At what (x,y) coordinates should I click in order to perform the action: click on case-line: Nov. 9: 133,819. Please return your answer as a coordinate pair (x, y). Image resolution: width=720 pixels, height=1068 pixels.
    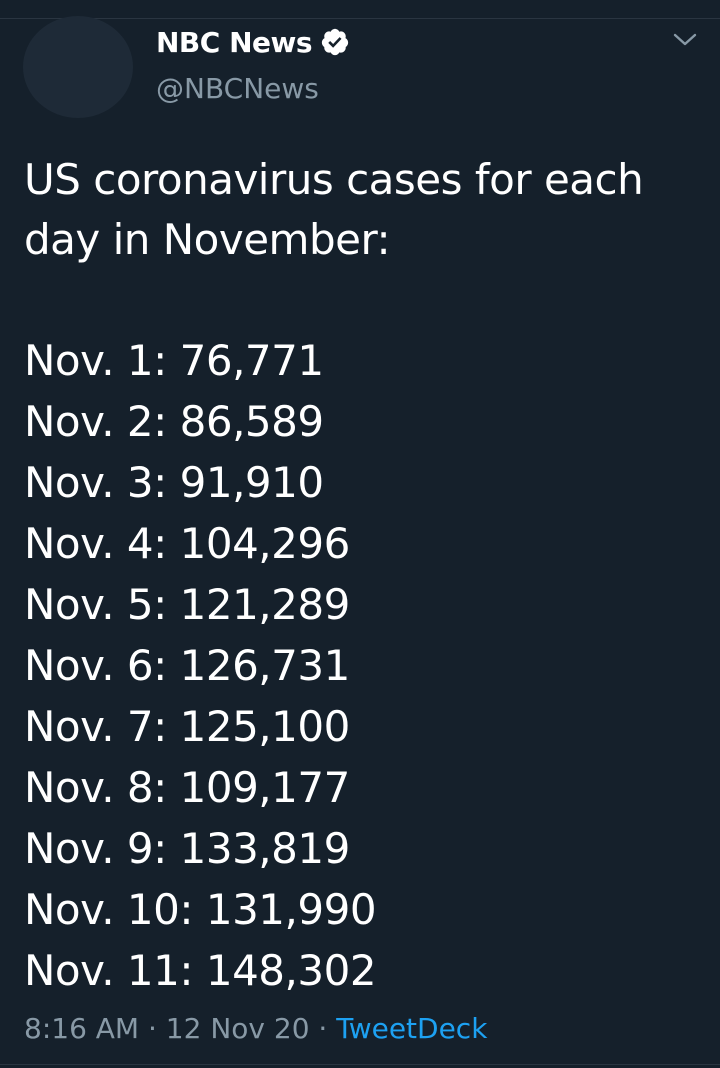
    Looking at the image, I should click on (187, 848).